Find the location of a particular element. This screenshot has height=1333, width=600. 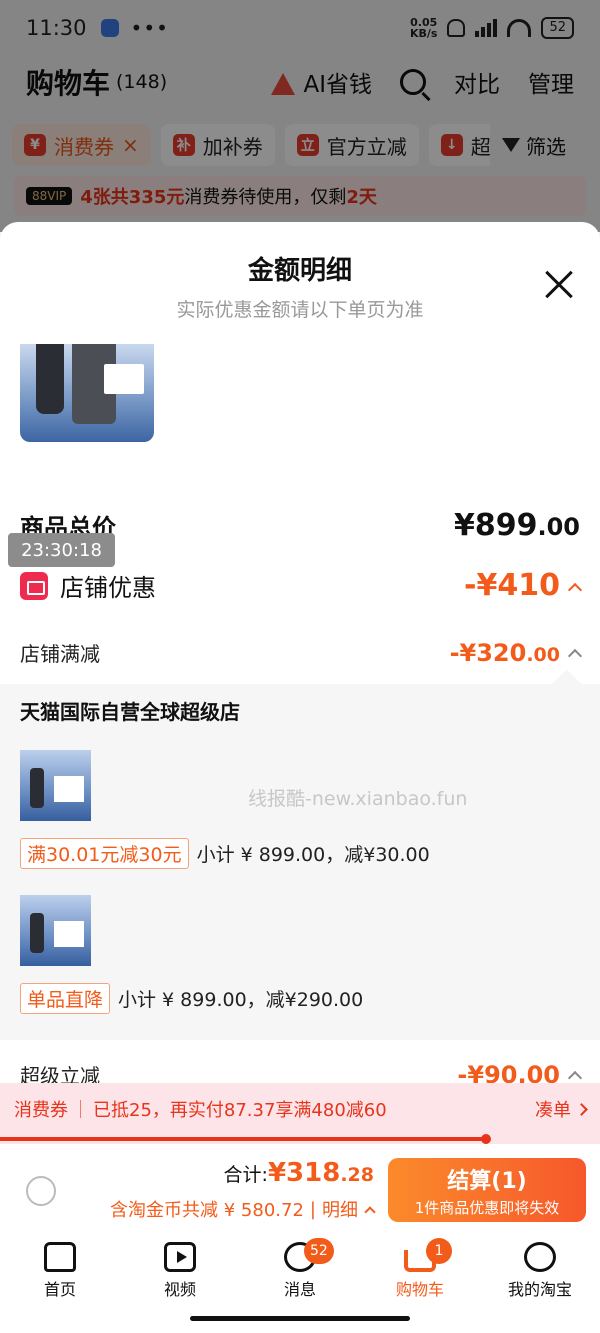

message-badge: 52 is located at coordinates (319, 1251).